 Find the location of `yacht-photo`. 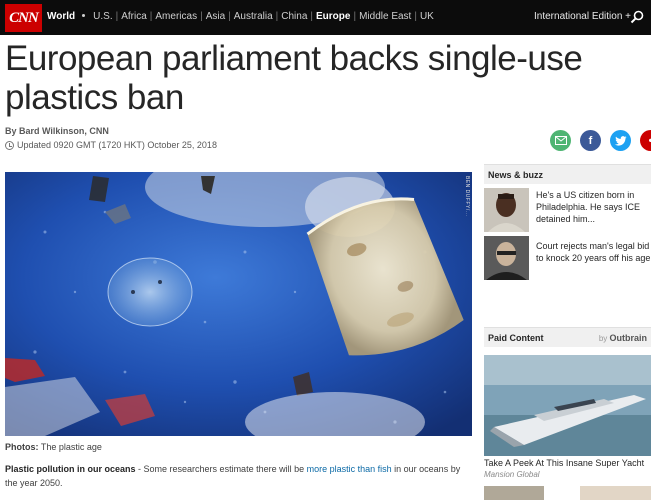

yacht-photo is located at coordinates (567, 405).